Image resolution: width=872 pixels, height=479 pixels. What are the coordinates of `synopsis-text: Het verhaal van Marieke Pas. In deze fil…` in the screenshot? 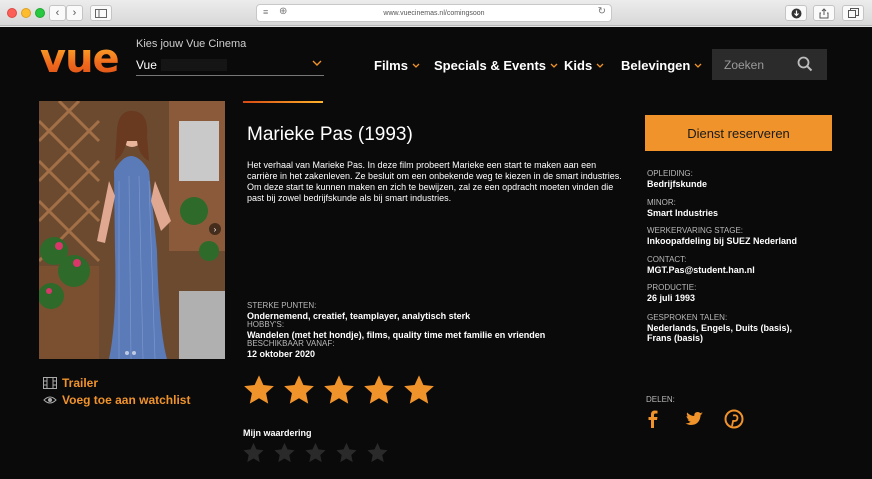 It's located at (434, 181).